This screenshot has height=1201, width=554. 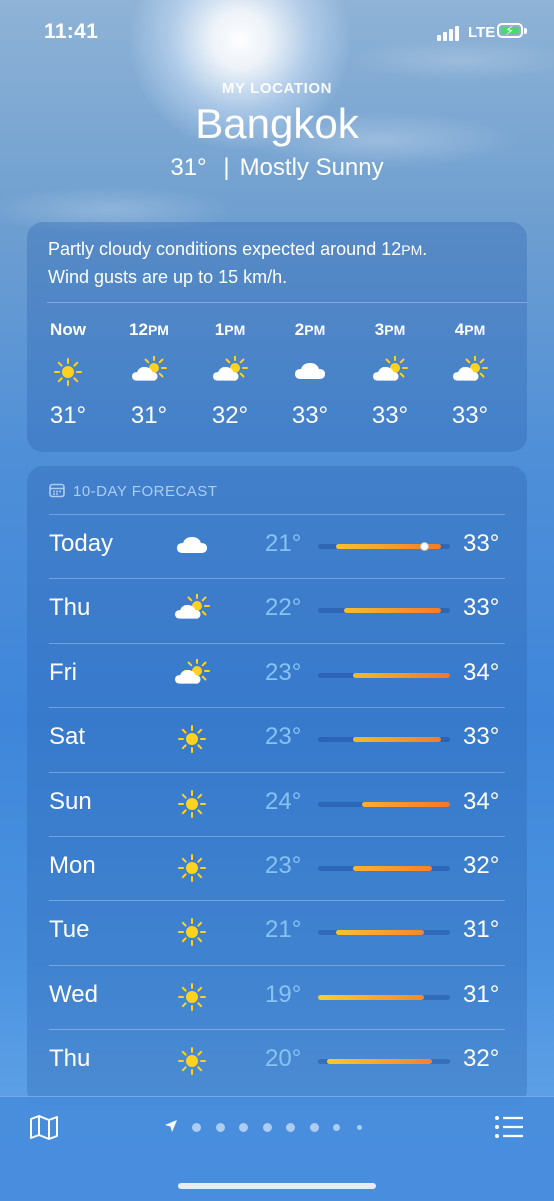 I want to click on low-temp: 19°, so click(x=283, y=994).